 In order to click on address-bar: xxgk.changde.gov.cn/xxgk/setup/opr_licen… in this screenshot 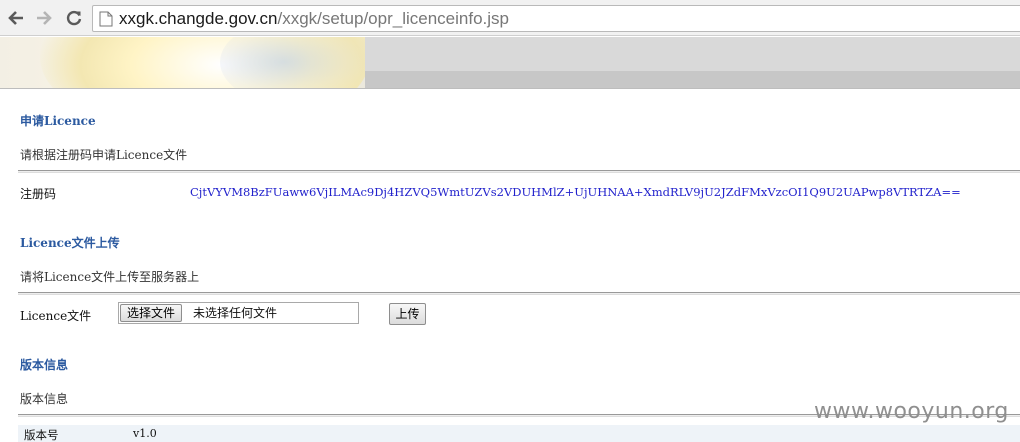, I will do `click(556, 18)`.